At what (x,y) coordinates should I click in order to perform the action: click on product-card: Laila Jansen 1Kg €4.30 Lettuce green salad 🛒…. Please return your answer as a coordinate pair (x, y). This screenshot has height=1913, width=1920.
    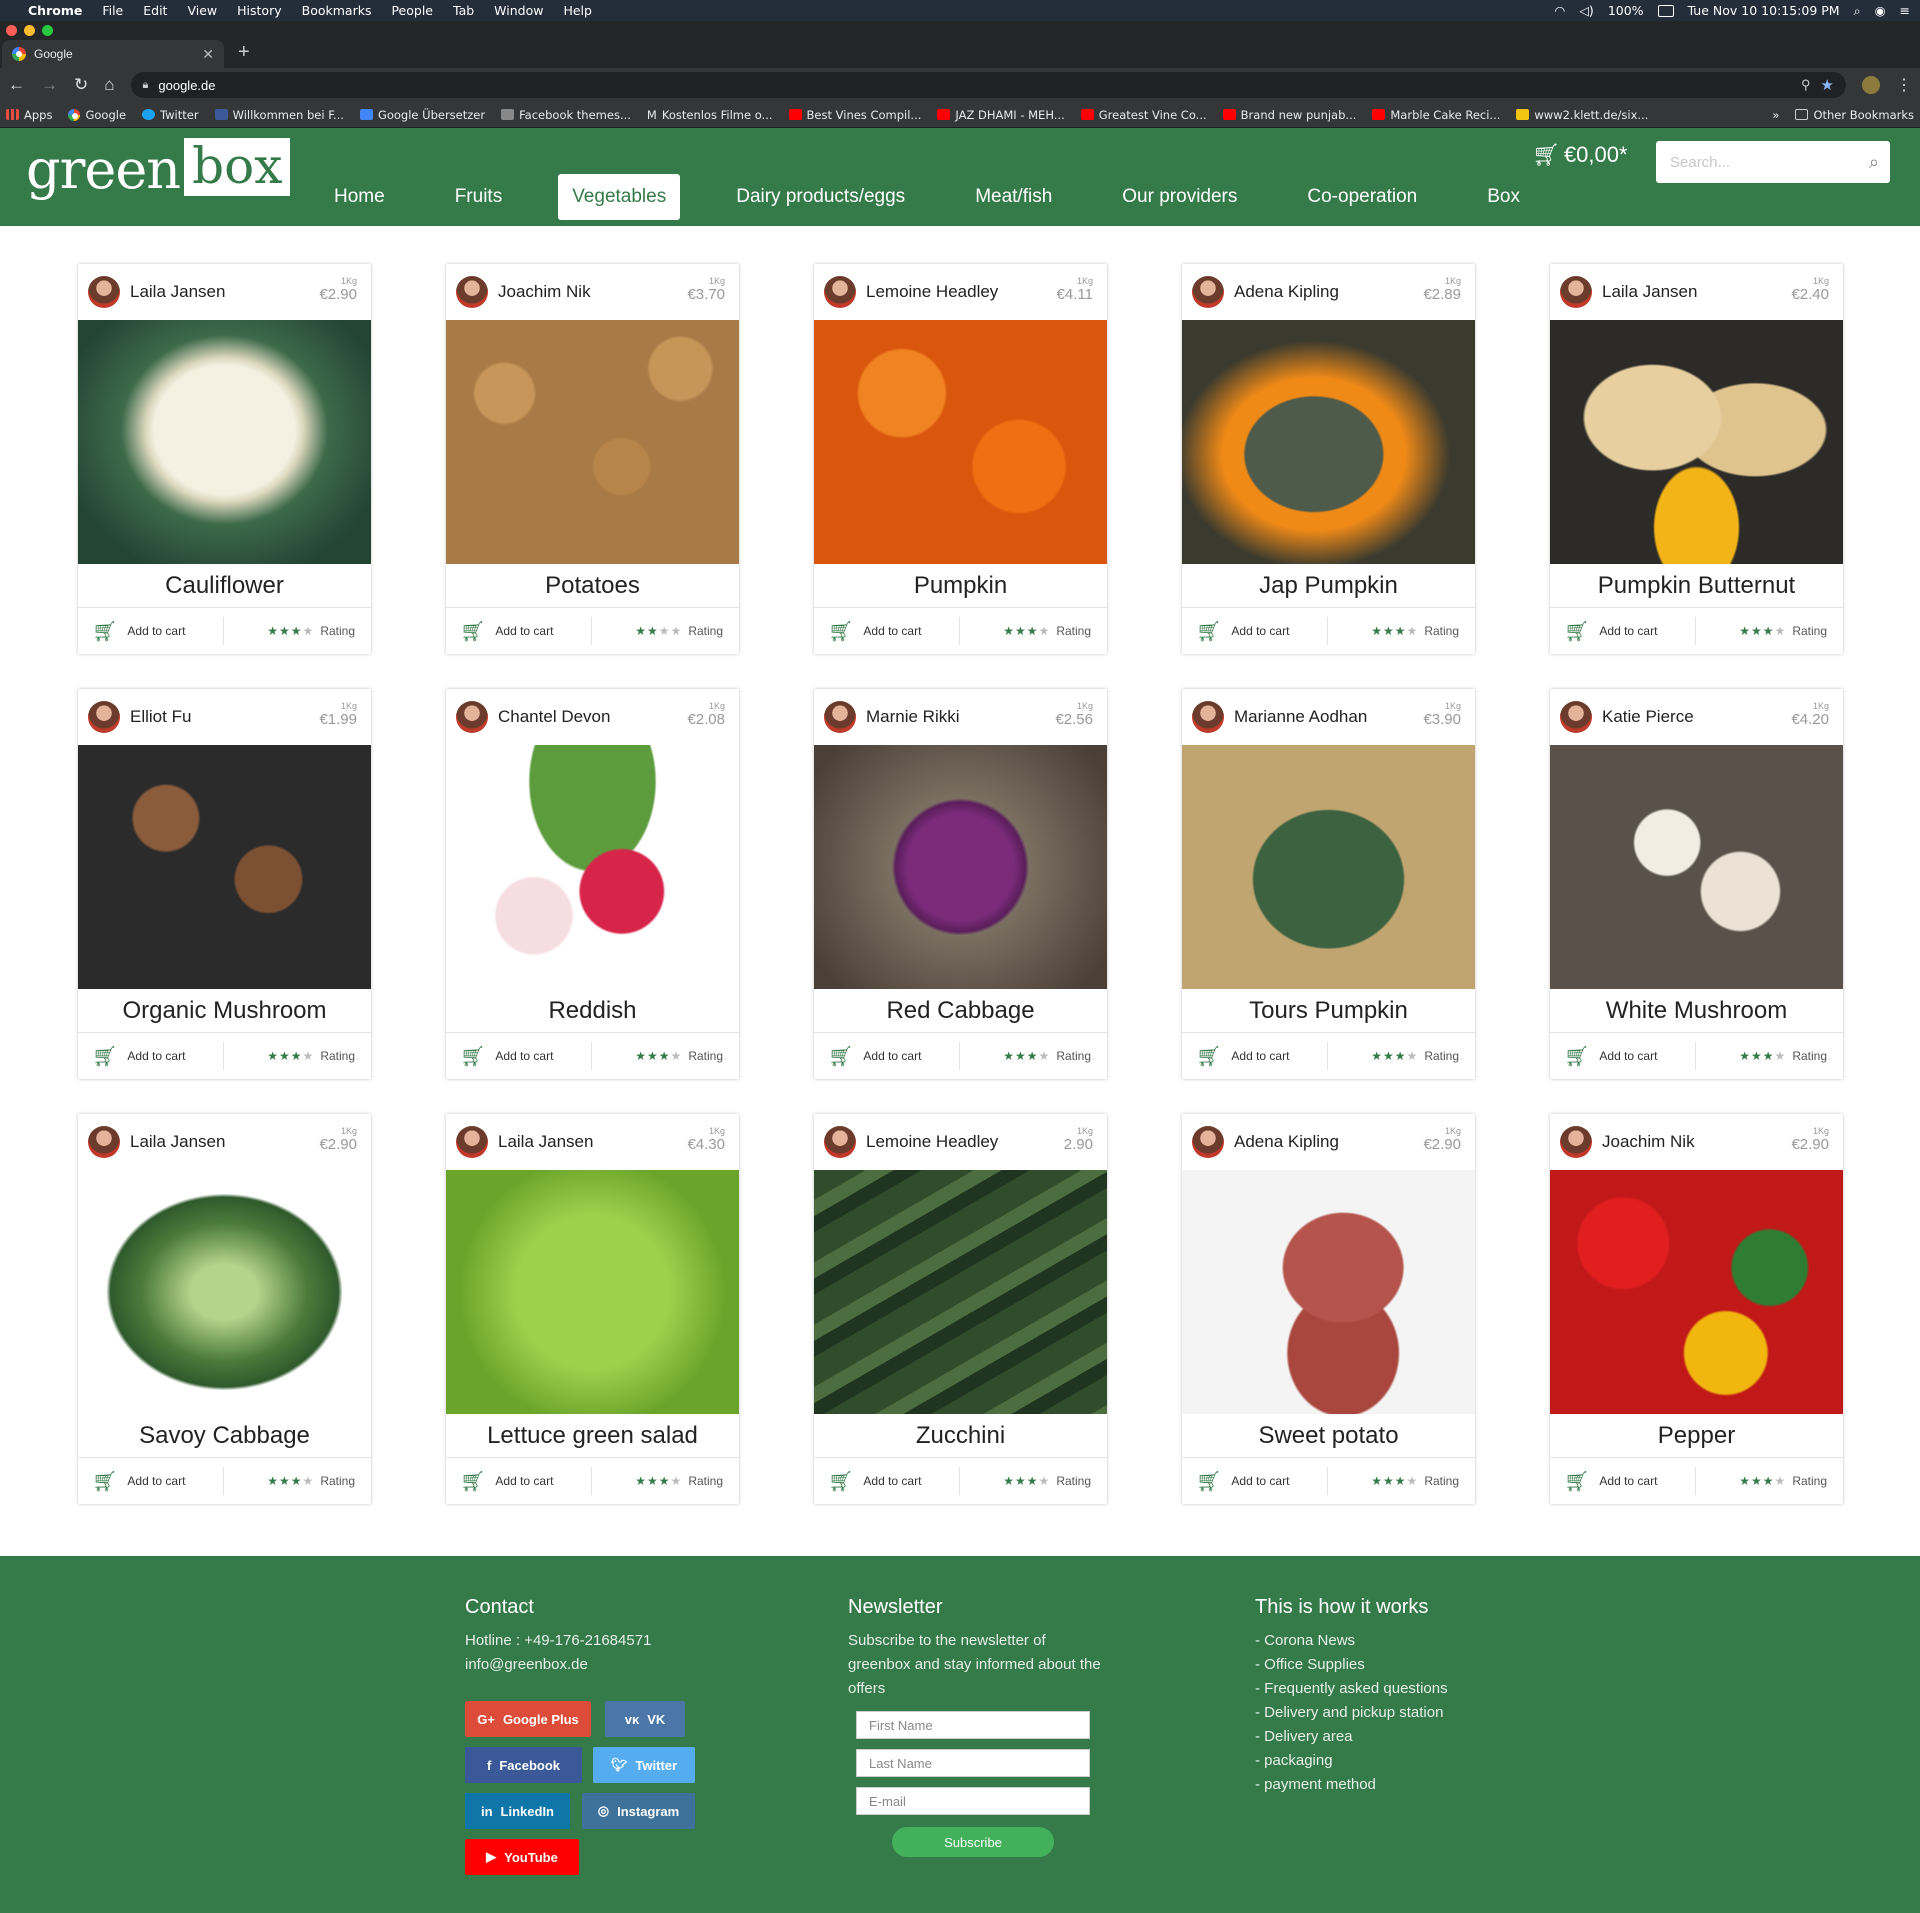
    Looking at the image, I should click on (592, 1309).